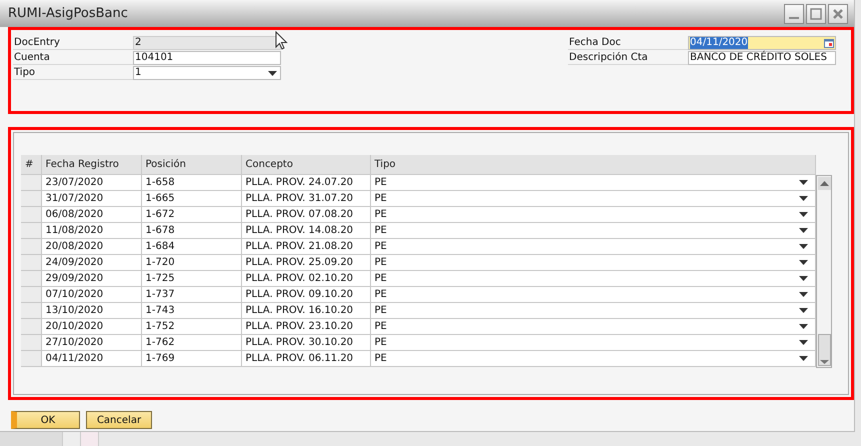 Image resolution: width=861 pixels, height=446 pixels. I want to click on close-button, so click(838, 14).